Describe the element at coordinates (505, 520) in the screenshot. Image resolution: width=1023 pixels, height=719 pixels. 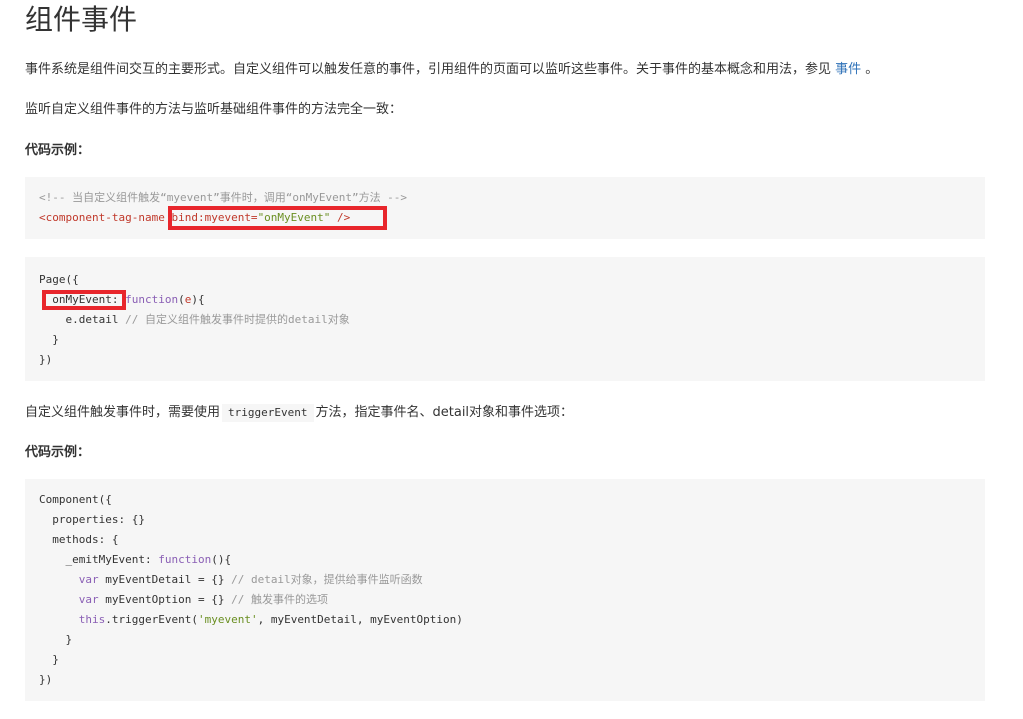
I see `code-line: properties: {}` at that location.